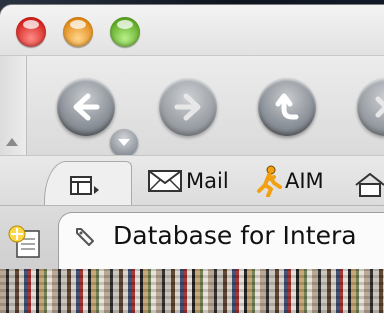 This screenshot has width=384, height=313. I want to click on arrow-up-left-icon, so click(287, 106).